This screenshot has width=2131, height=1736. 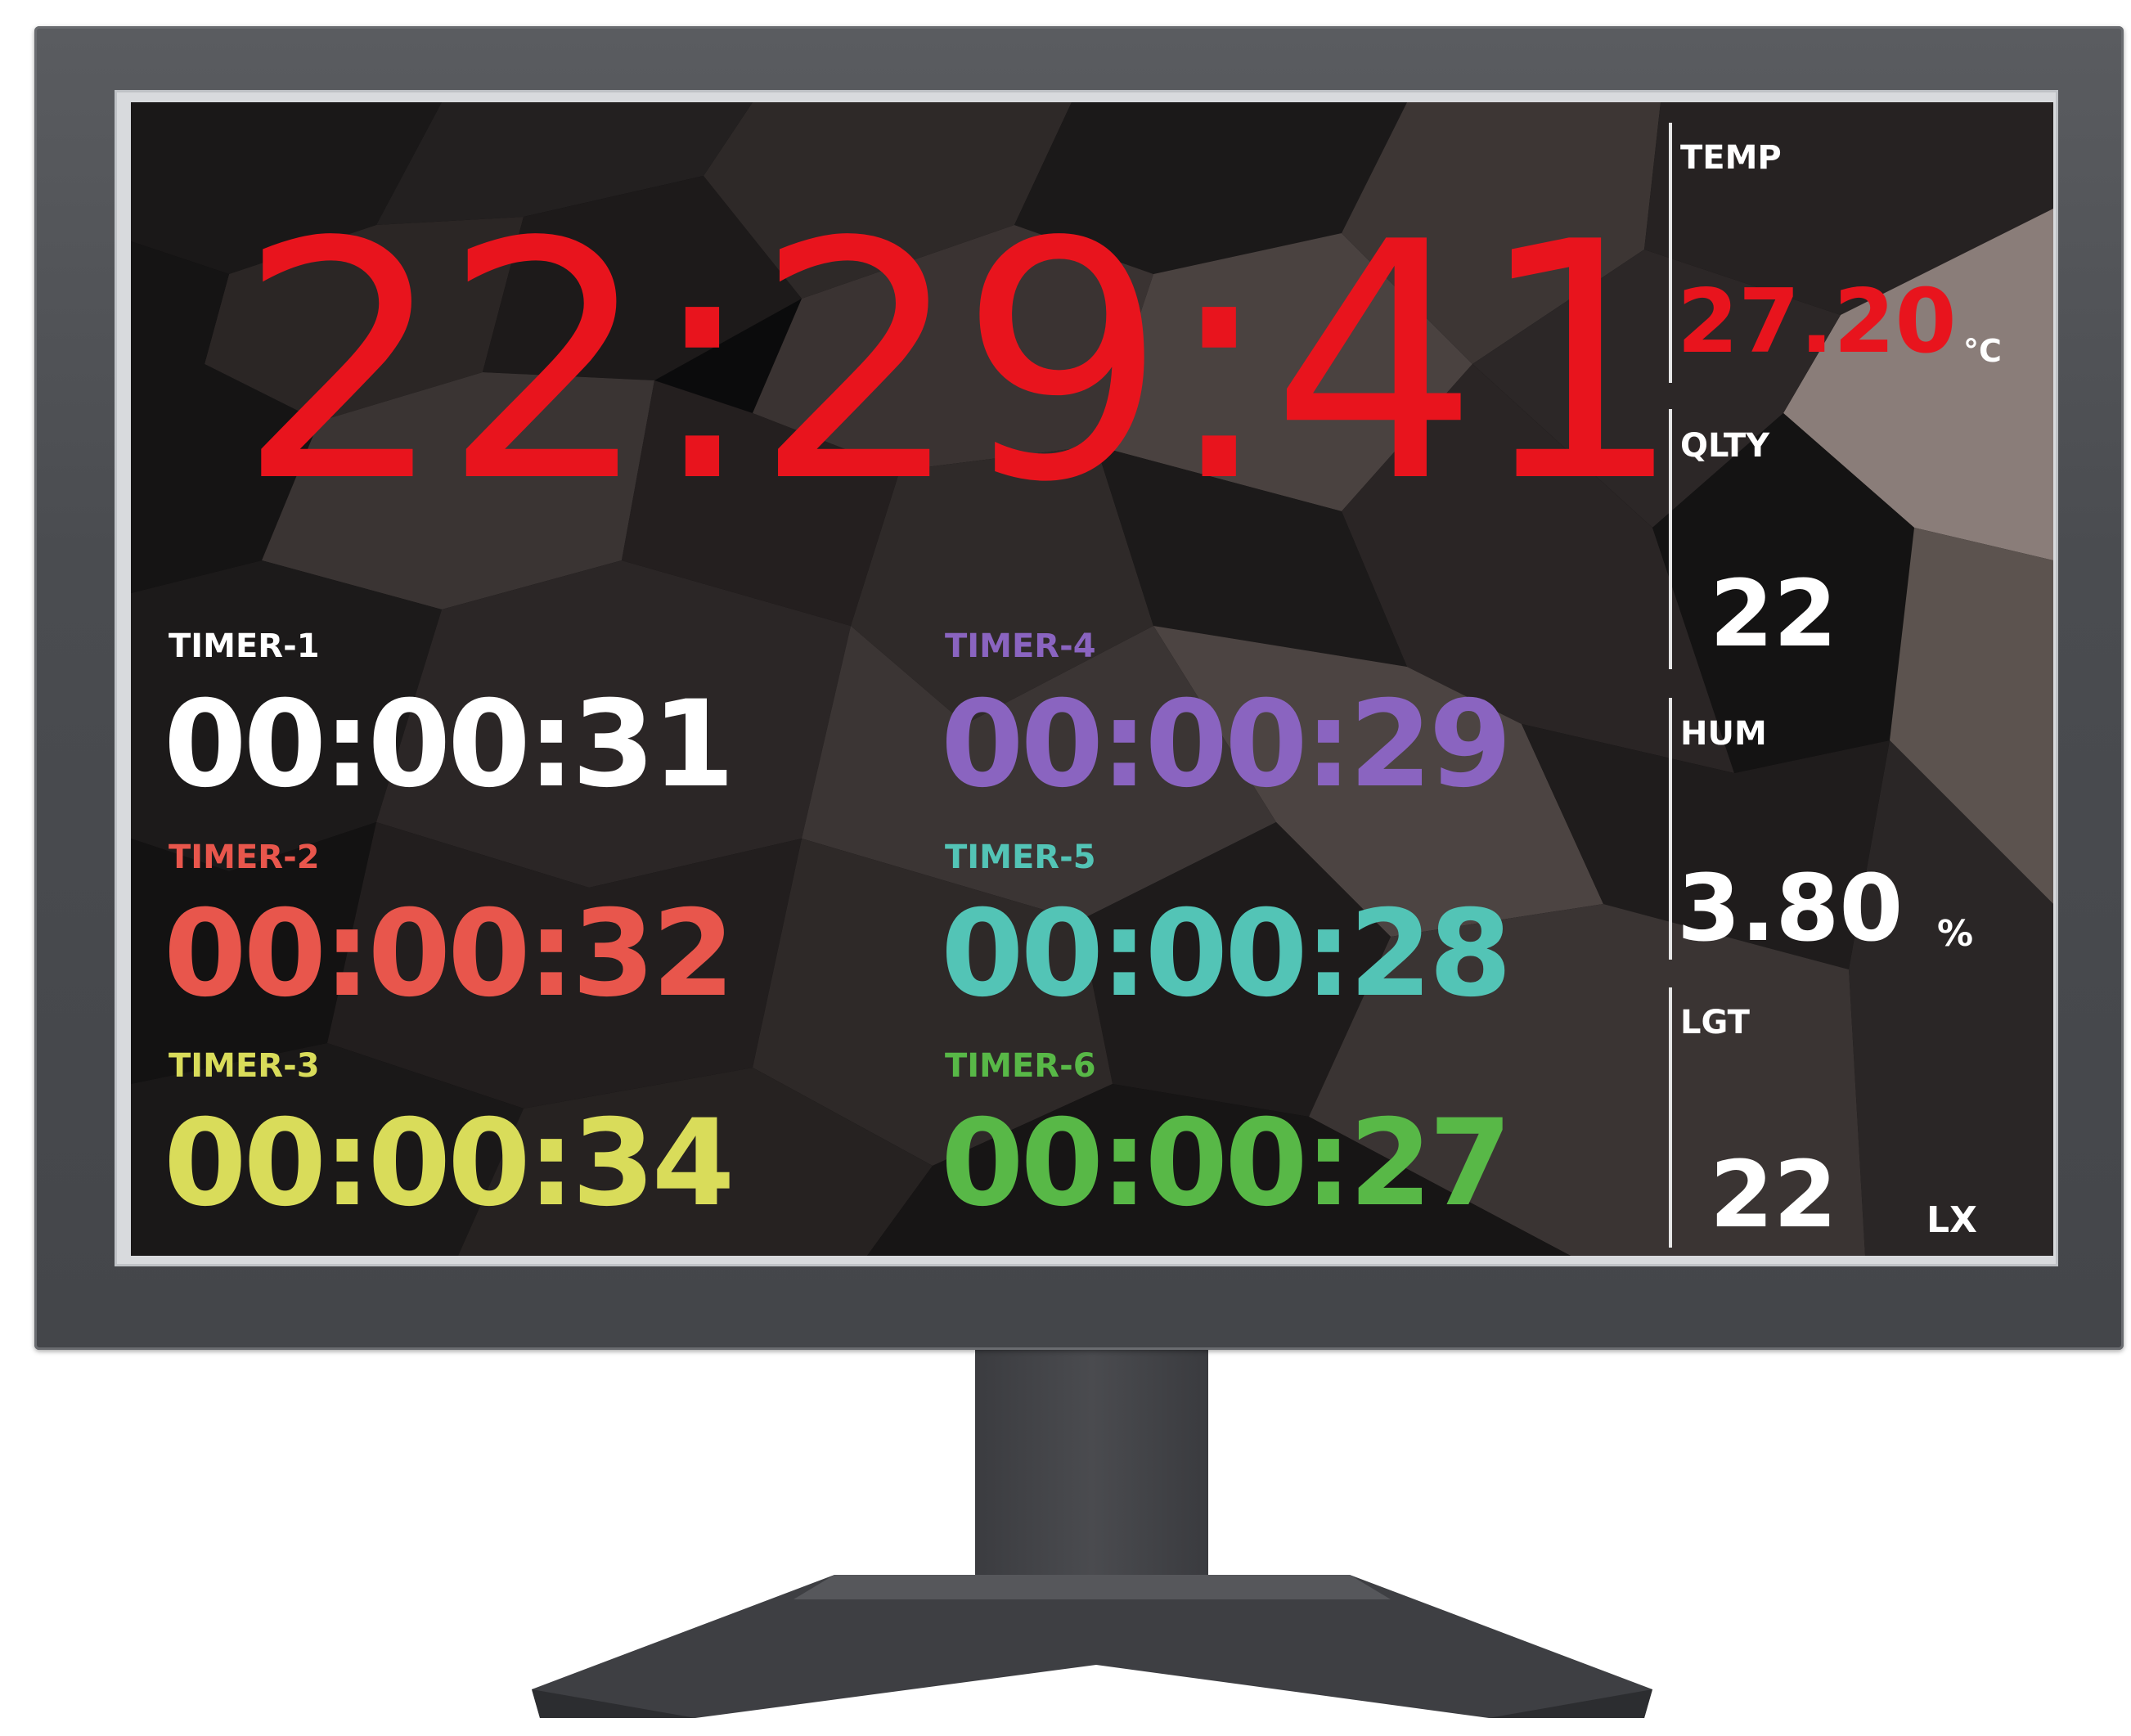 What do you see at coordinates (1226, 744) in the screenshot?
I see `timer-4-value: 00:00:29` at bounding box center [1226, 744].